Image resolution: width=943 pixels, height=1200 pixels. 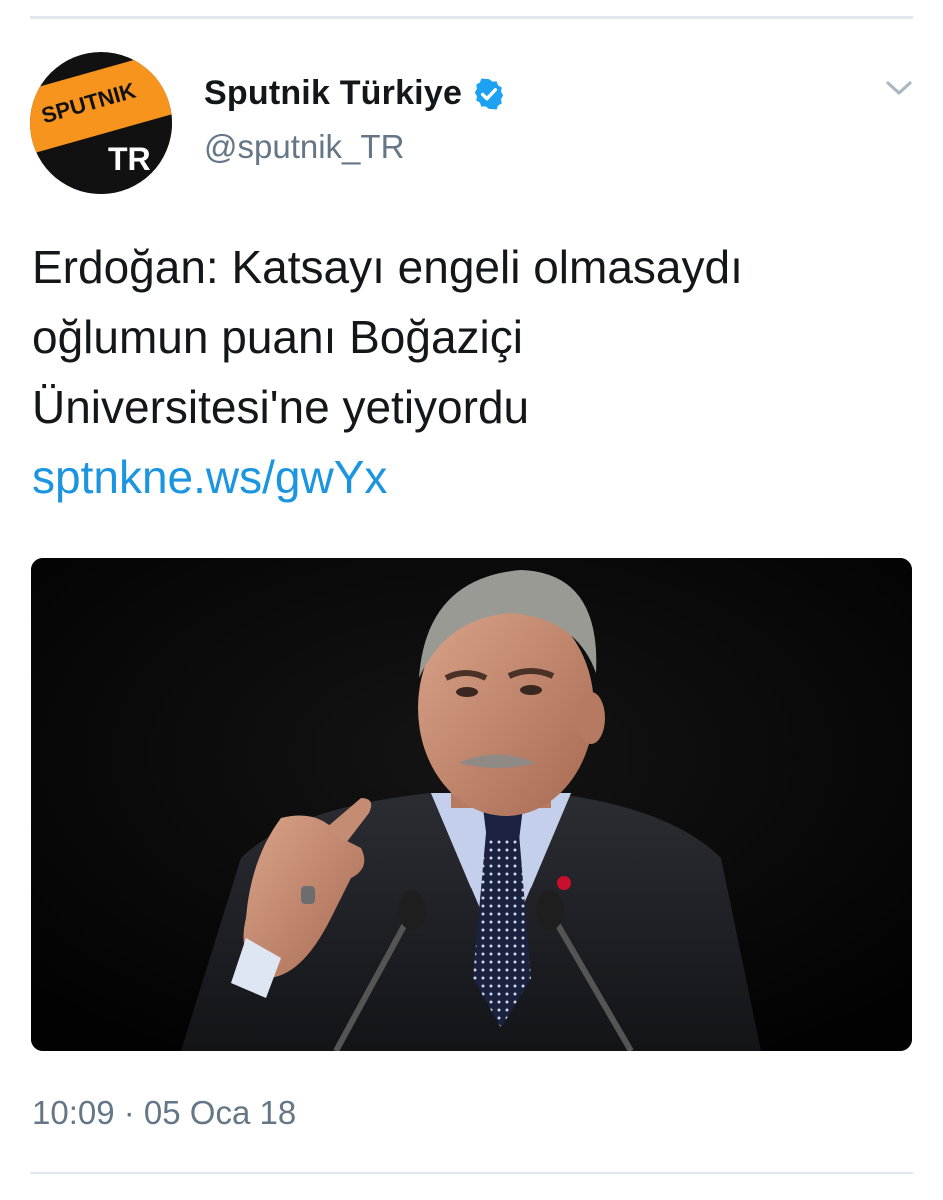 What do you see at coordinates (129, 159) in the screenshot?
I see `svg-text: TR` at bounding box center [129, 159].